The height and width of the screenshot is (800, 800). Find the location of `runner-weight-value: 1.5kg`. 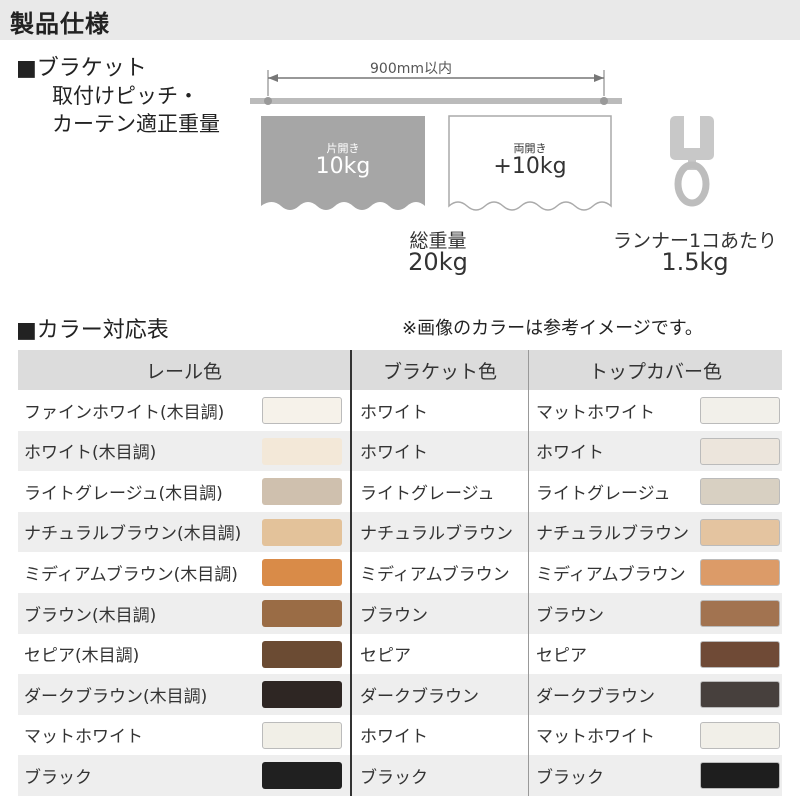

runner-weight-value: 1.5kg is located at coordinates (695, 262).